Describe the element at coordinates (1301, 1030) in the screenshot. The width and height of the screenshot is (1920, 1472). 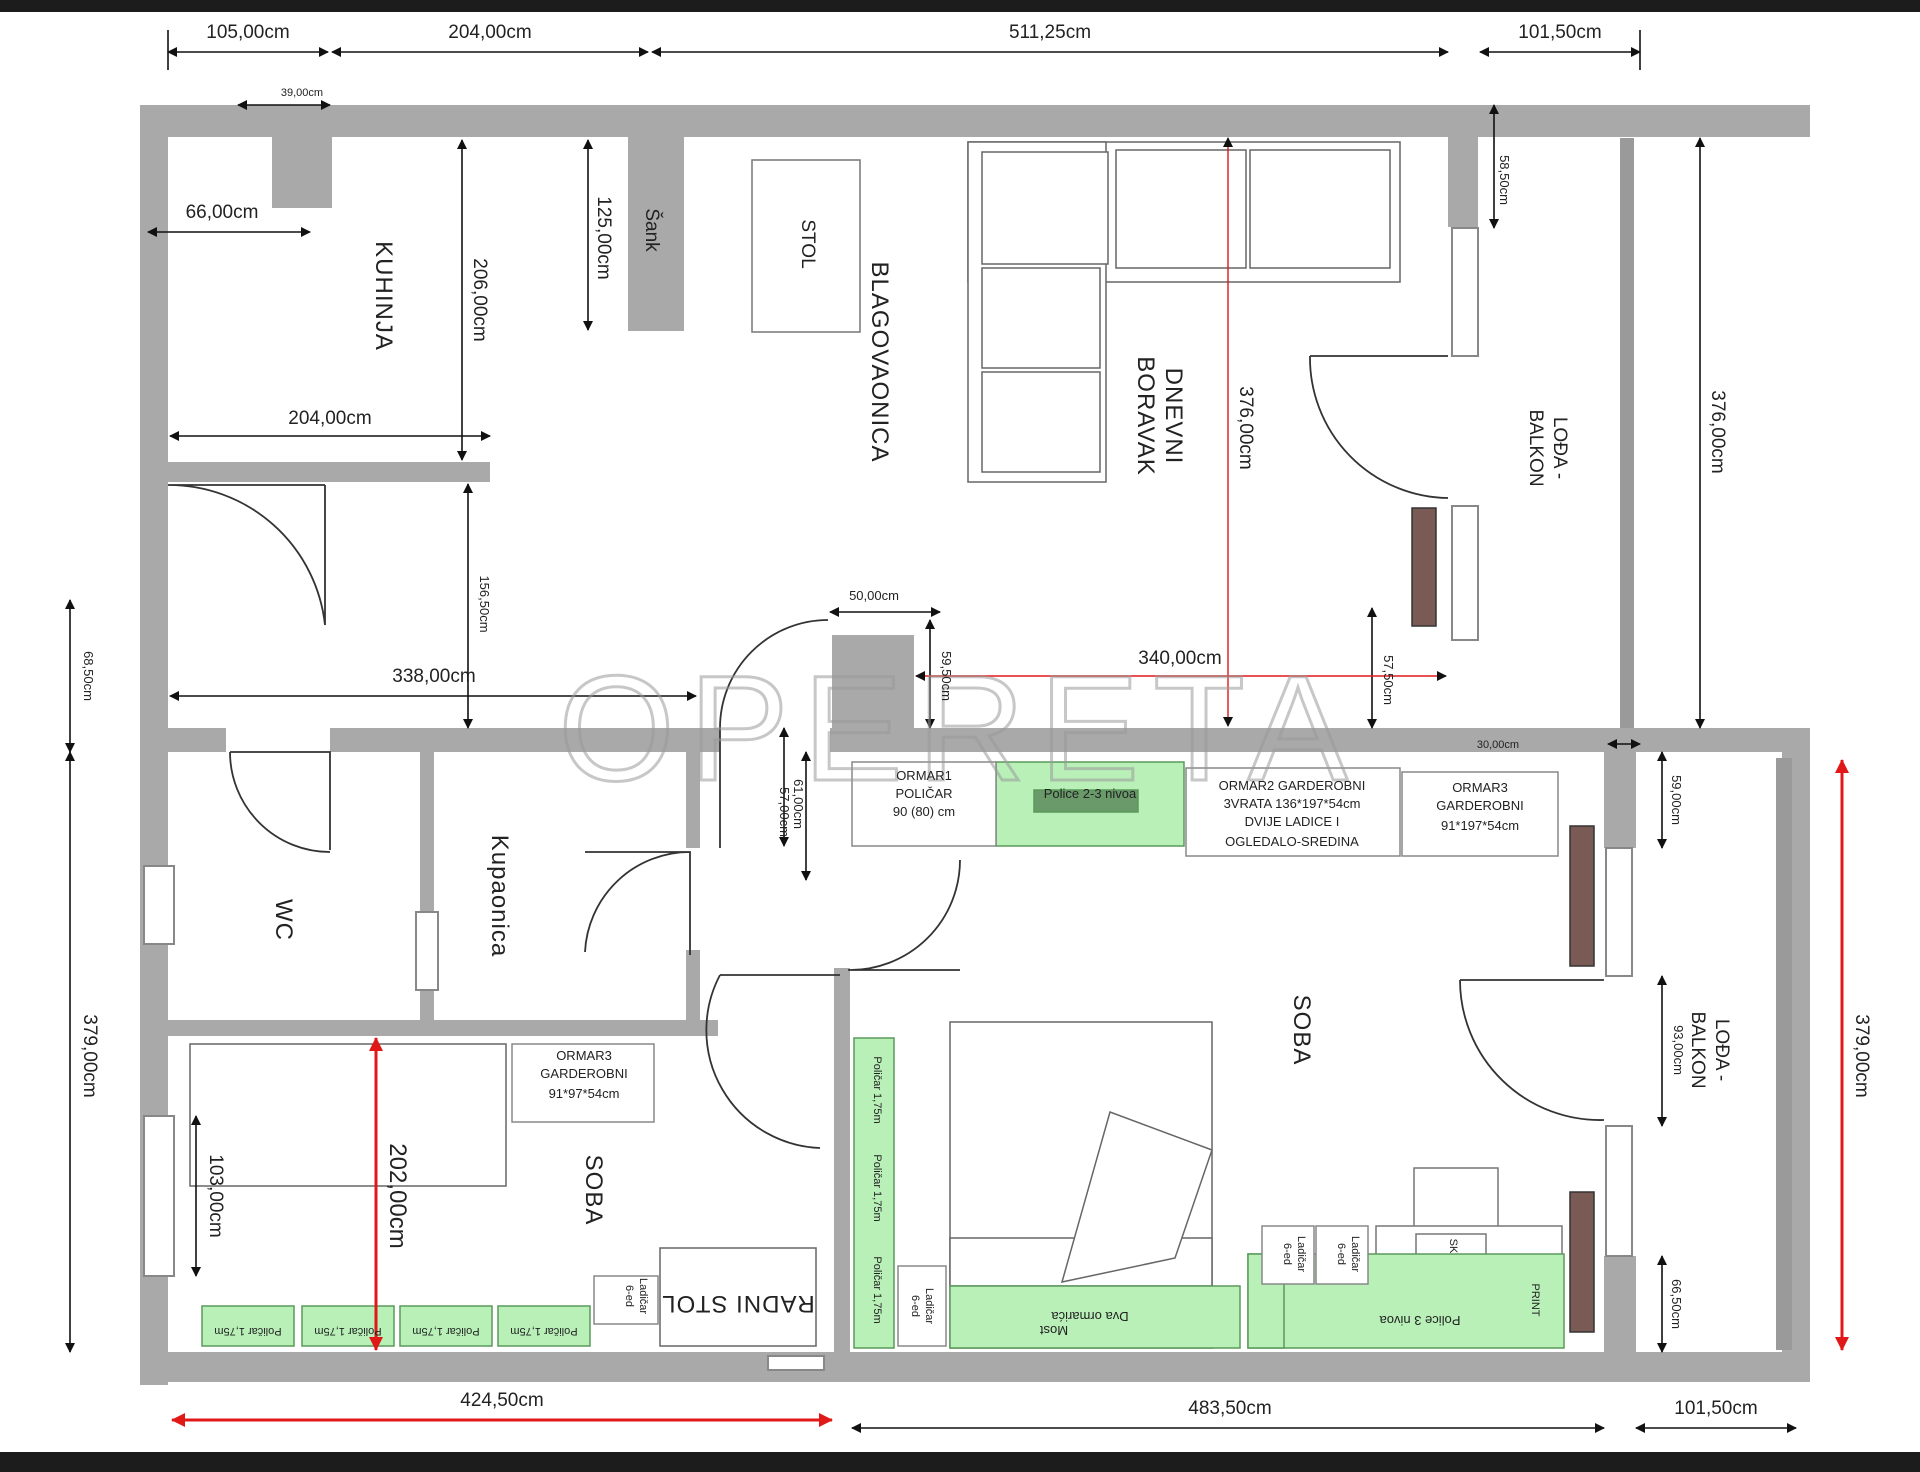
I see `room-soba-right: SOBA` at that location.